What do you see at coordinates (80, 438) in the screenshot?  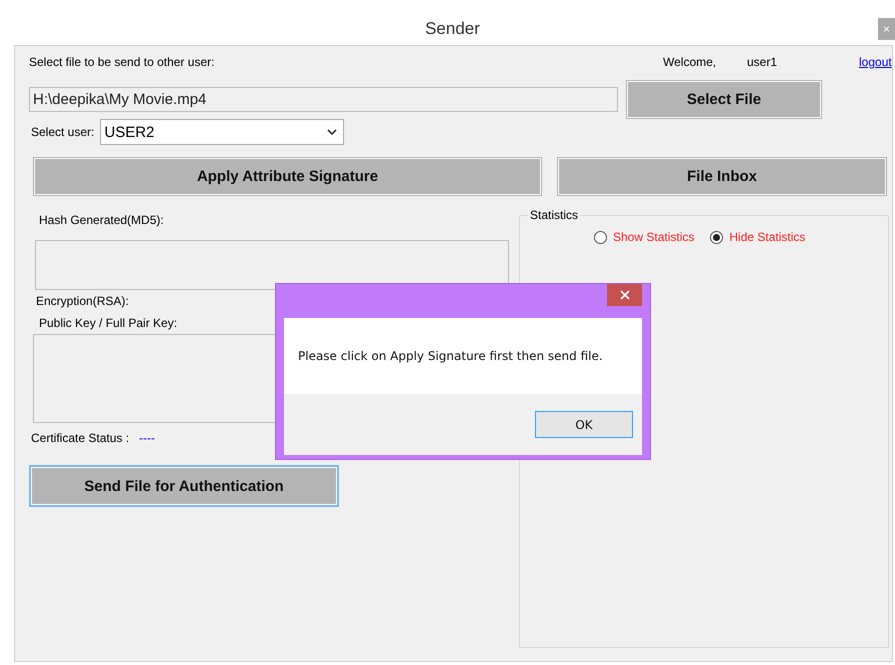 I see `field-label: Certificate Status :` at bounding box center [80, 438].